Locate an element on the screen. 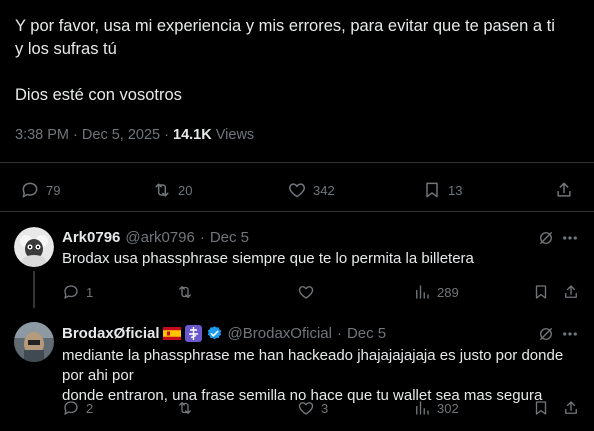  bookmark-button: 13 is located at coordinates (442, 190).